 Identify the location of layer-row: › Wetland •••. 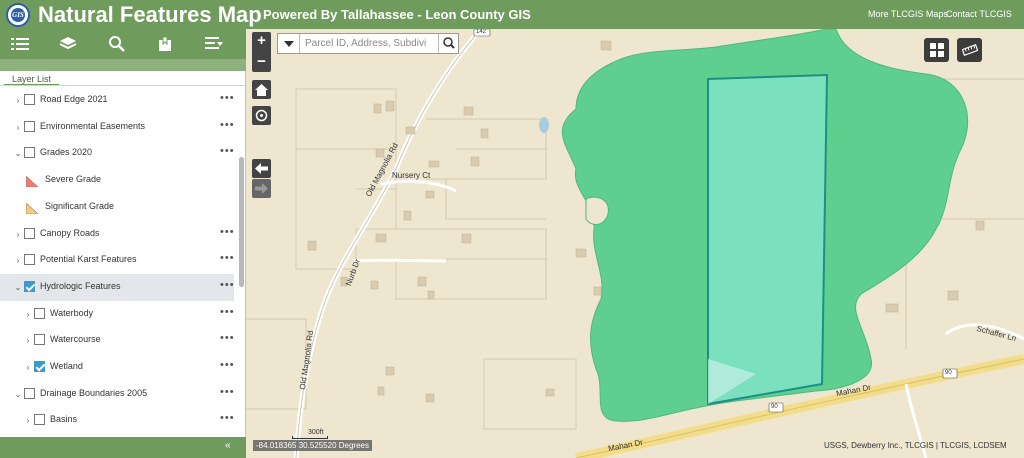
(117, 367).